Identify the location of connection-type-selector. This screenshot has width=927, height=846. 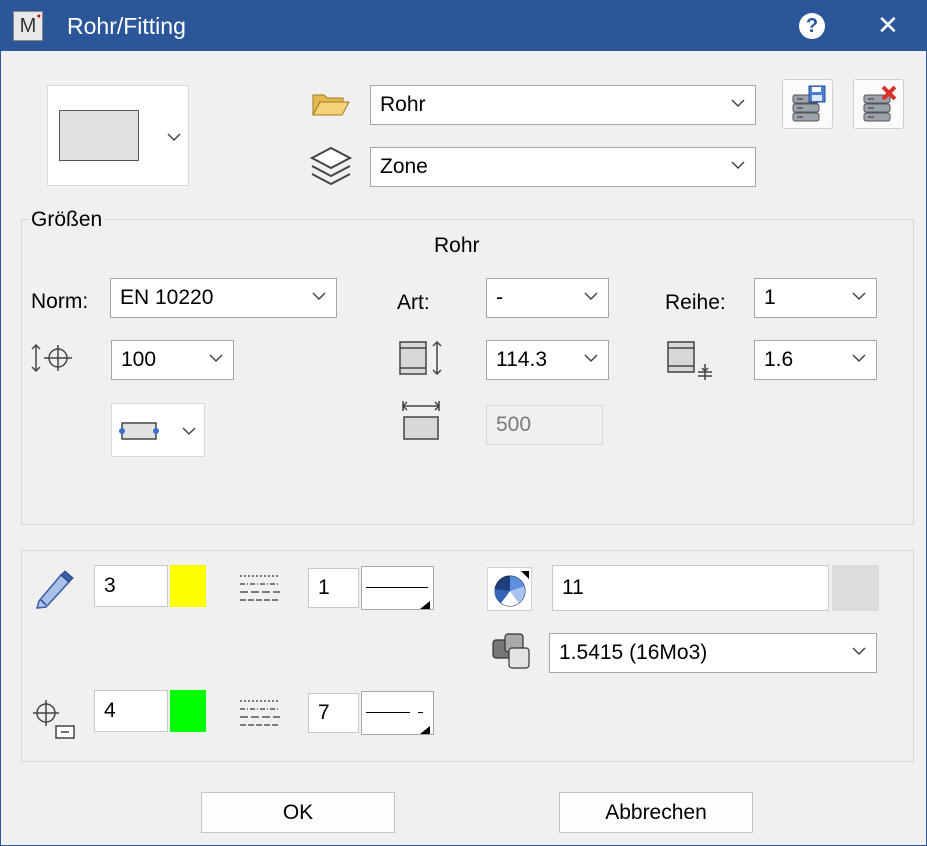
(158, 430).